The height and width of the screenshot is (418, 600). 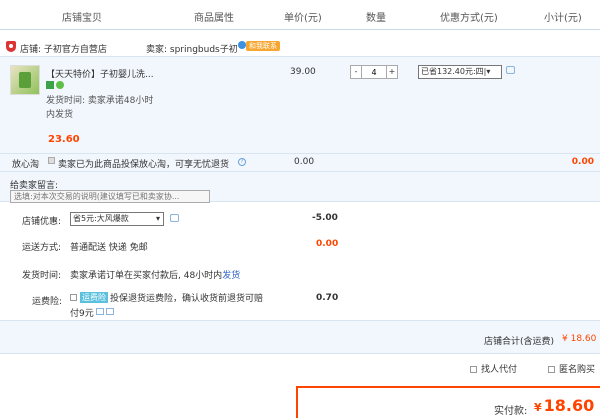 I want to click on subtotal-value: ¥ 18.60, so click(x=579, y=339).